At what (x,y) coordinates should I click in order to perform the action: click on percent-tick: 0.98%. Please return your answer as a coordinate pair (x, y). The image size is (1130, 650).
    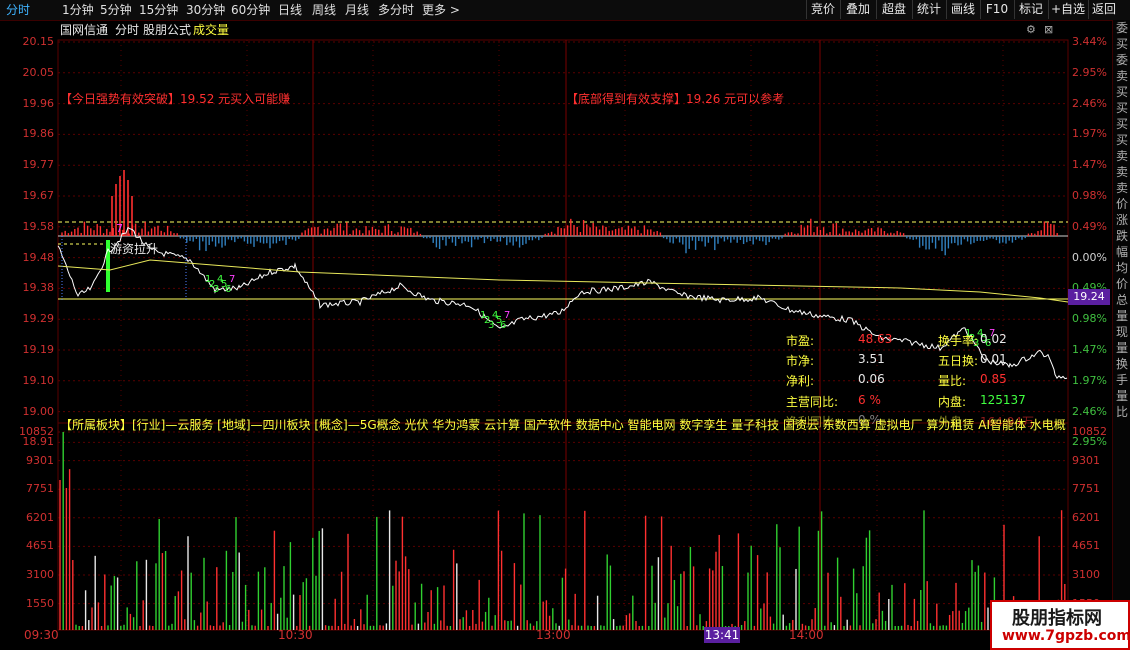
    Looking at the image, I should click on (1089, 195).